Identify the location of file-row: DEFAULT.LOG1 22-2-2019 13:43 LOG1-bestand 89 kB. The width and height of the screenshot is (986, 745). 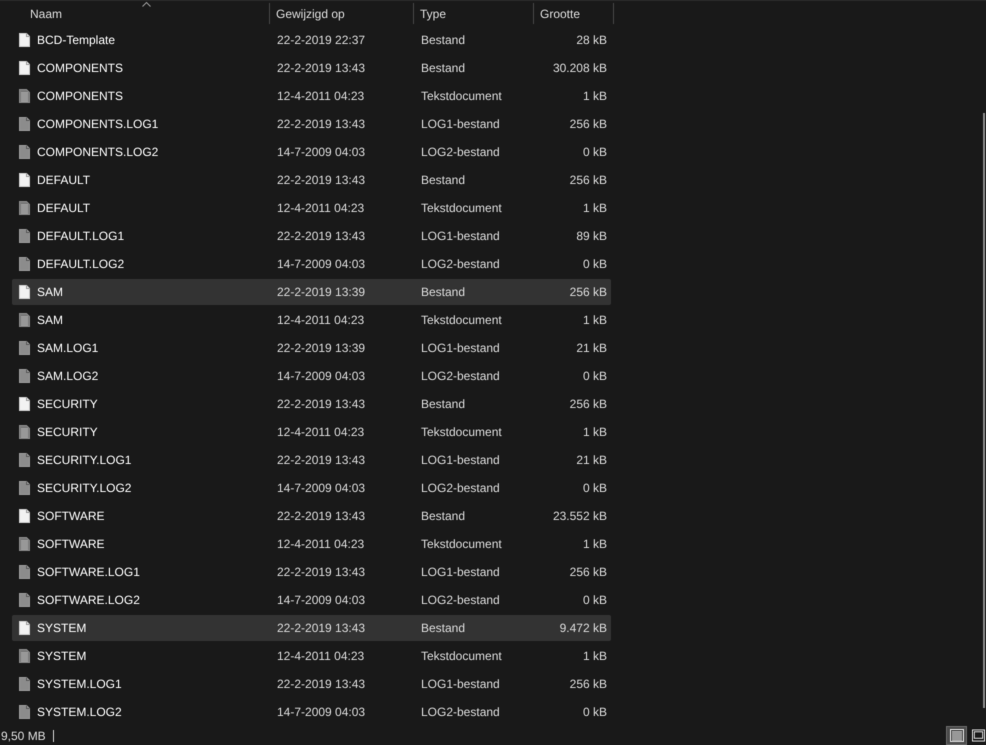
(311, 236).